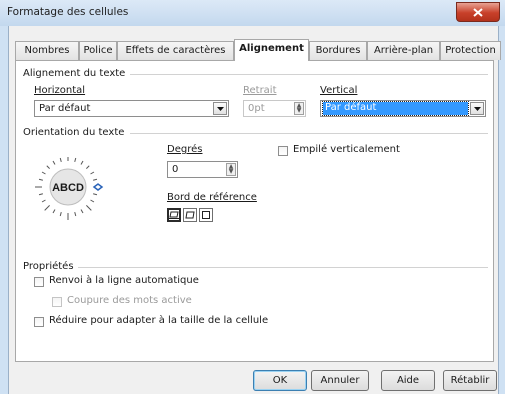  I want to click on degrees-label: Degrés, so click(184, 149).